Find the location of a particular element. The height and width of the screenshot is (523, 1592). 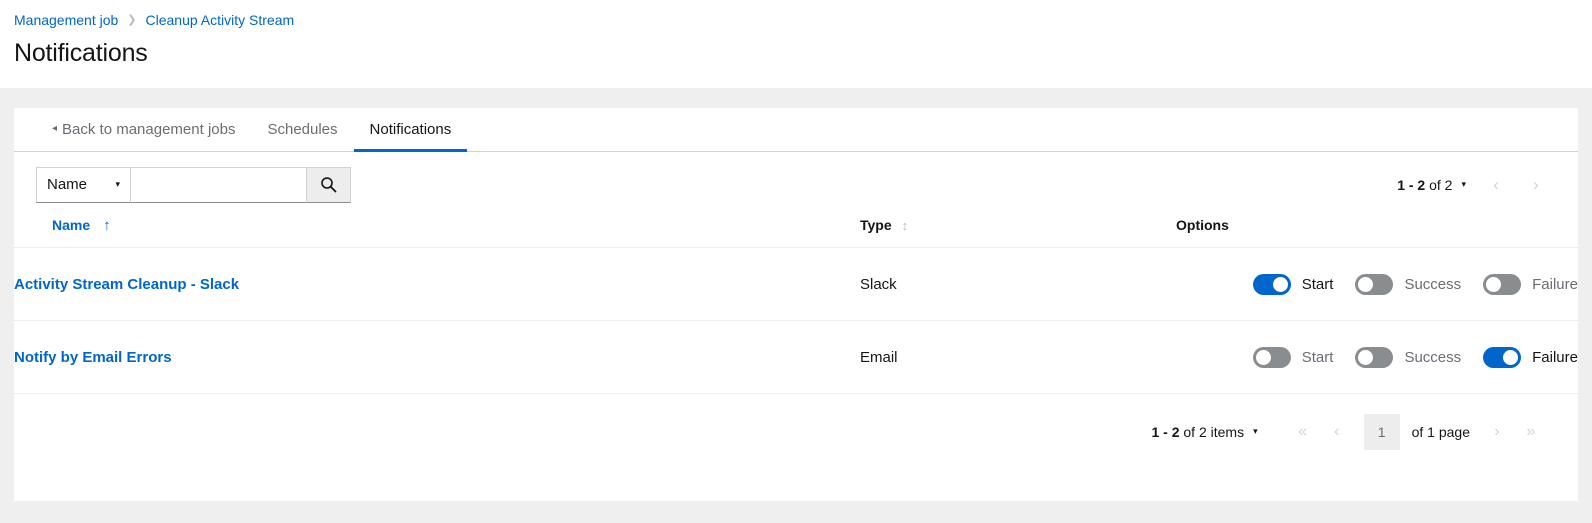

double-chevron-left-icon: « is located at coordinates (1303, 431).